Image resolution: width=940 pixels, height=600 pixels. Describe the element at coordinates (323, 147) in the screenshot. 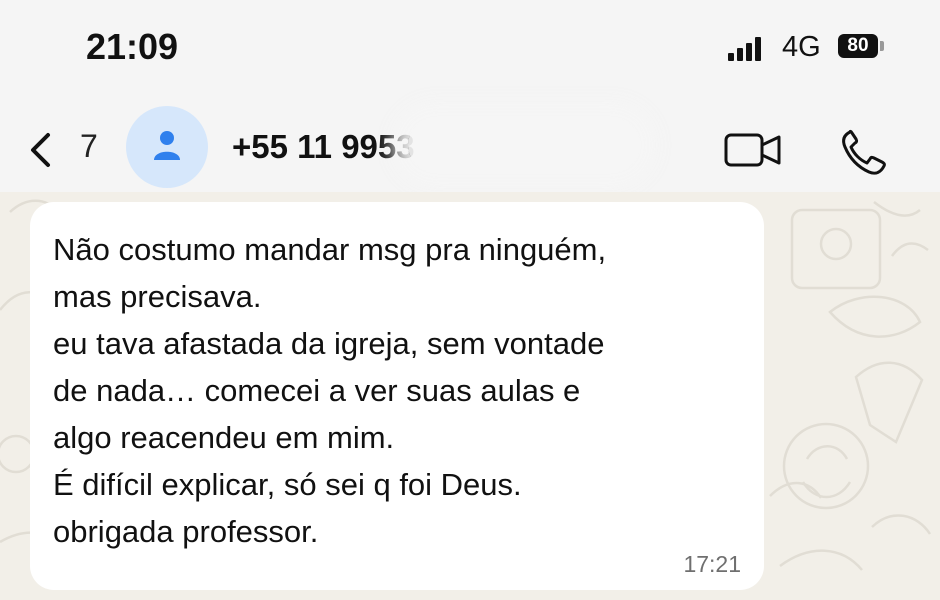

I see `contact-number: +55 11 9953` at that location.